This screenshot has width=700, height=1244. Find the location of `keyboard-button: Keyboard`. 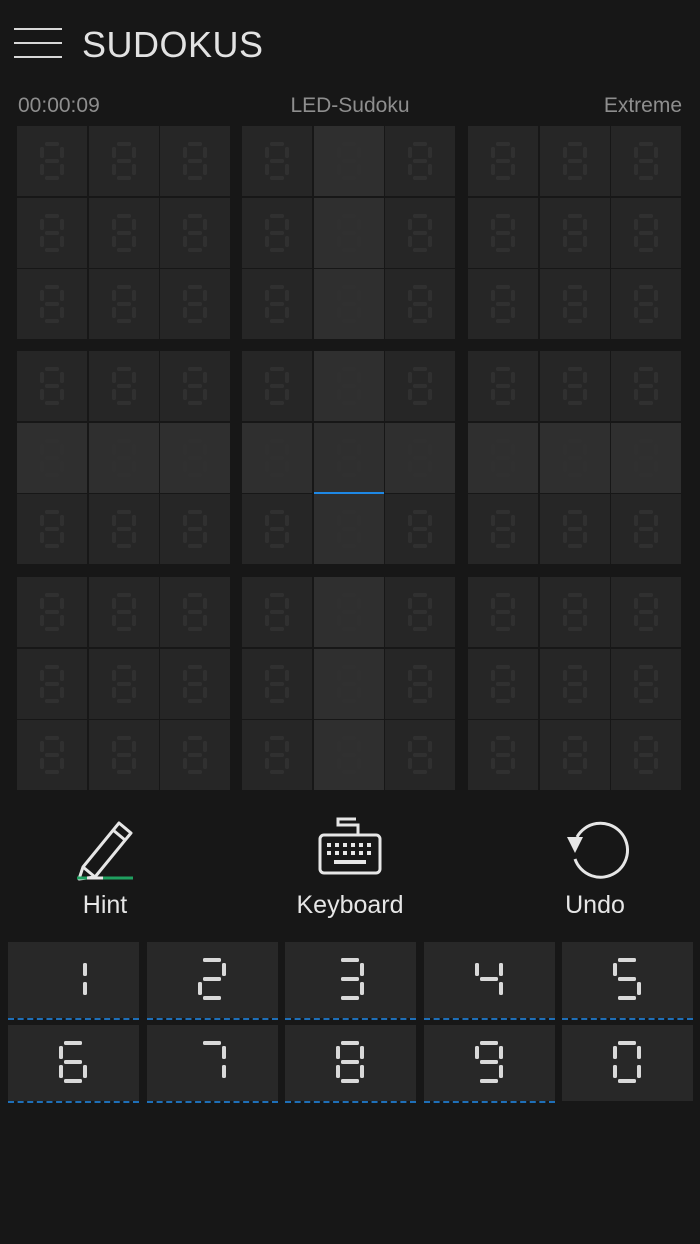

keyboard-button: Keyboard is located at coordinates (350, 870).